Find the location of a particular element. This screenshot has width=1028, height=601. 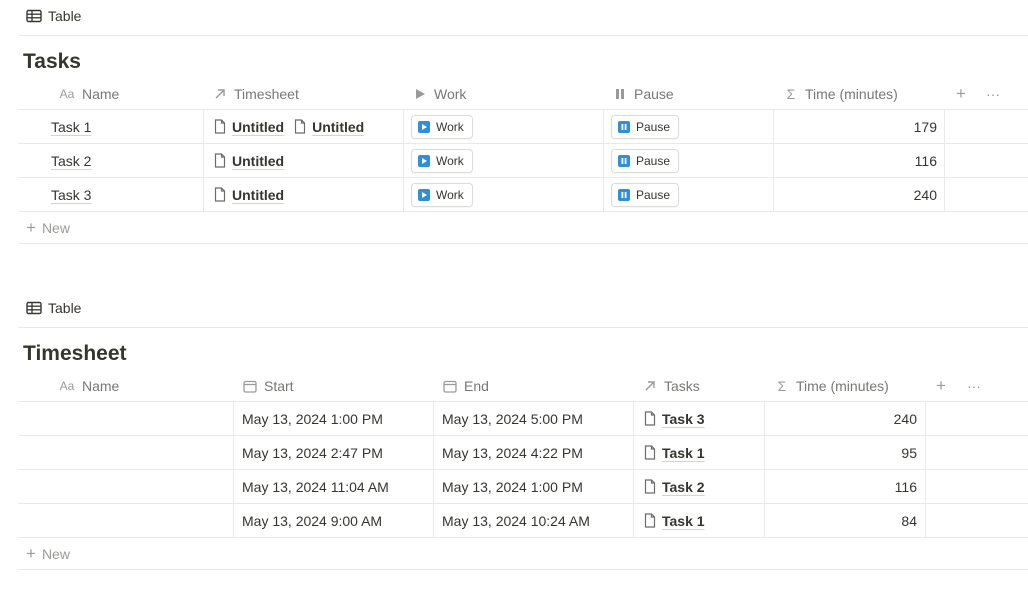

table-row: Task 2 Untitled Work Pause 116 is located at coordinates (523, 161).